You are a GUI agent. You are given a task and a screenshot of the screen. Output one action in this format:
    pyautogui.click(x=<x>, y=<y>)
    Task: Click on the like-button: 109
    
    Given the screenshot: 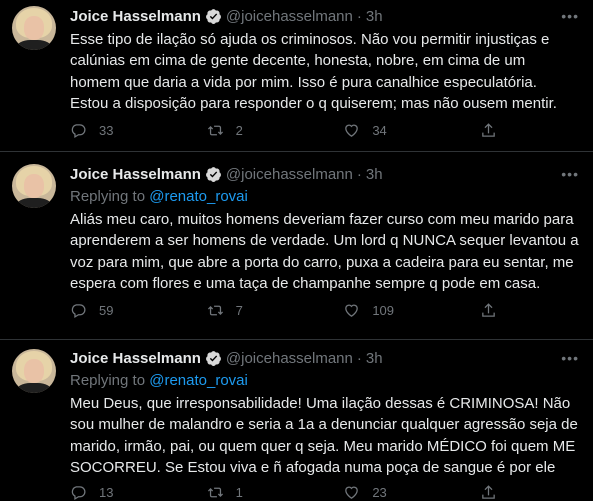 What is the action you would take?
    pyautogui.click(x=393, y=310)
    